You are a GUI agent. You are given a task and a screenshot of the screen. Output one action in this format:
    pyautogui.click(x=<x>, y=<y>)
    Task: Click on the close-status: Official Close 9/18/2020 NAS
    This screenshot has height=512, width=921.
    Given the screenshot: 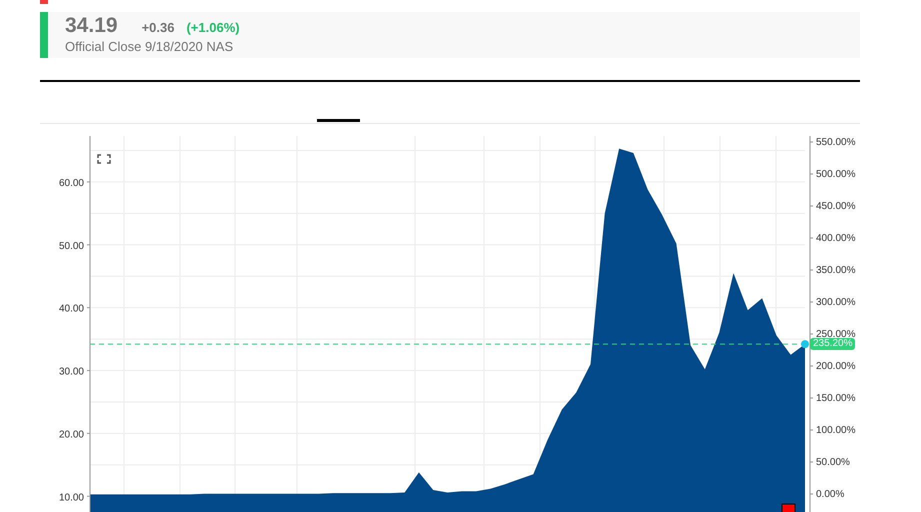 What is the action you would take?
    pyautogui.click(x=149, y=47)
    